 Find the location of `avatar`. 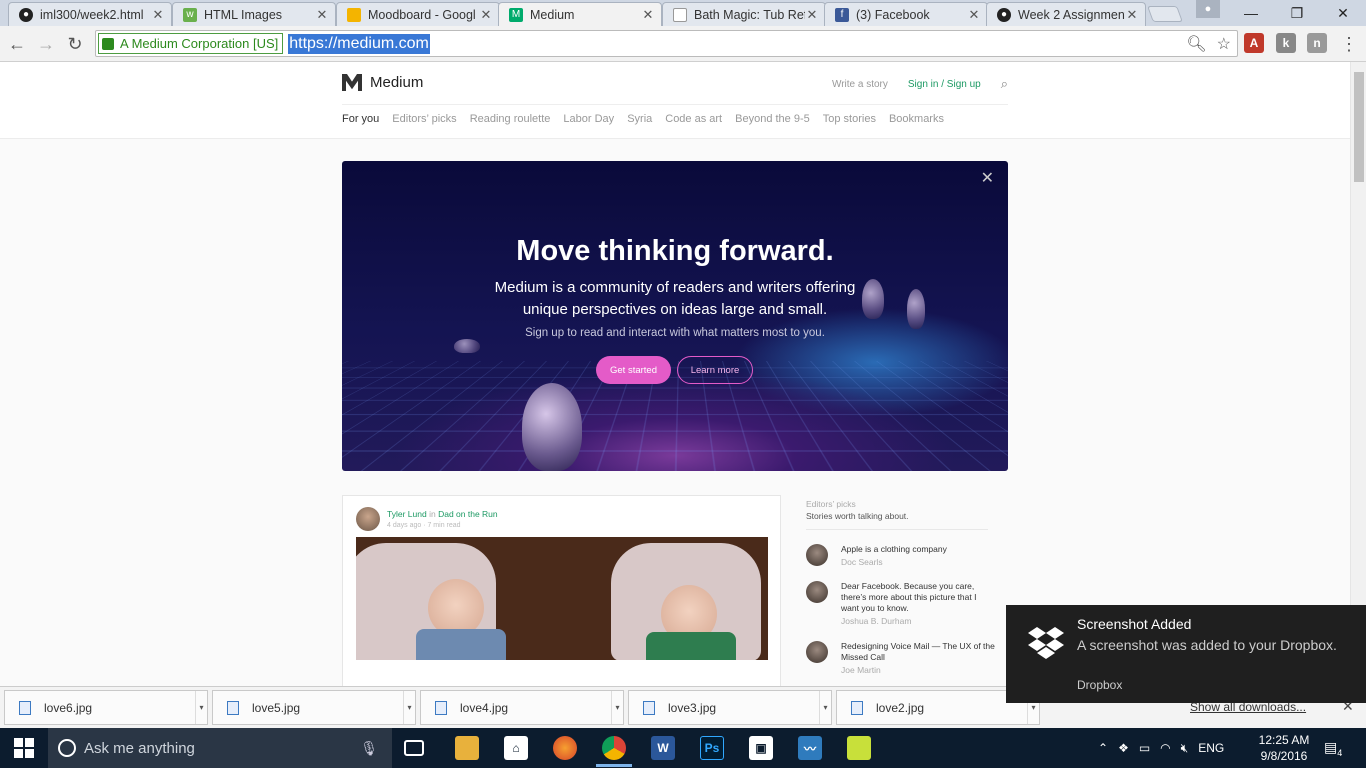

avatar is located at coordinates (368, 519).